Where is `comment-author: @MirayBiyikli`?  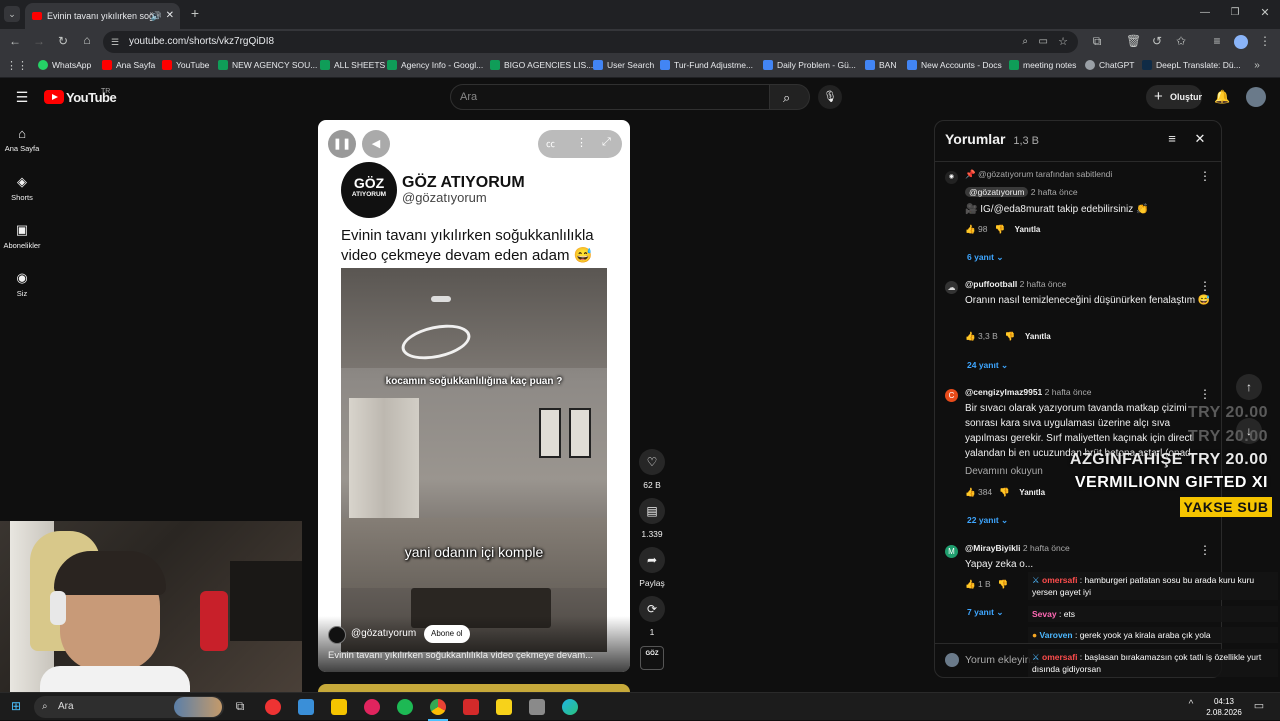
comment-author: @MirayBiyikli is located at coordinates (993, 548).